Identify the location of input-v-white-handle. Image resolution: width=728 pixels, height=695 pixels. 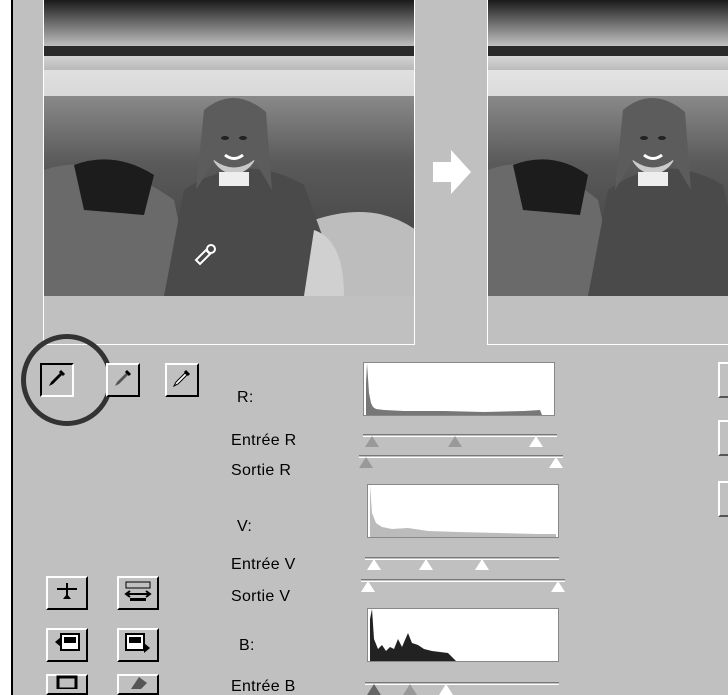
(482, 564).